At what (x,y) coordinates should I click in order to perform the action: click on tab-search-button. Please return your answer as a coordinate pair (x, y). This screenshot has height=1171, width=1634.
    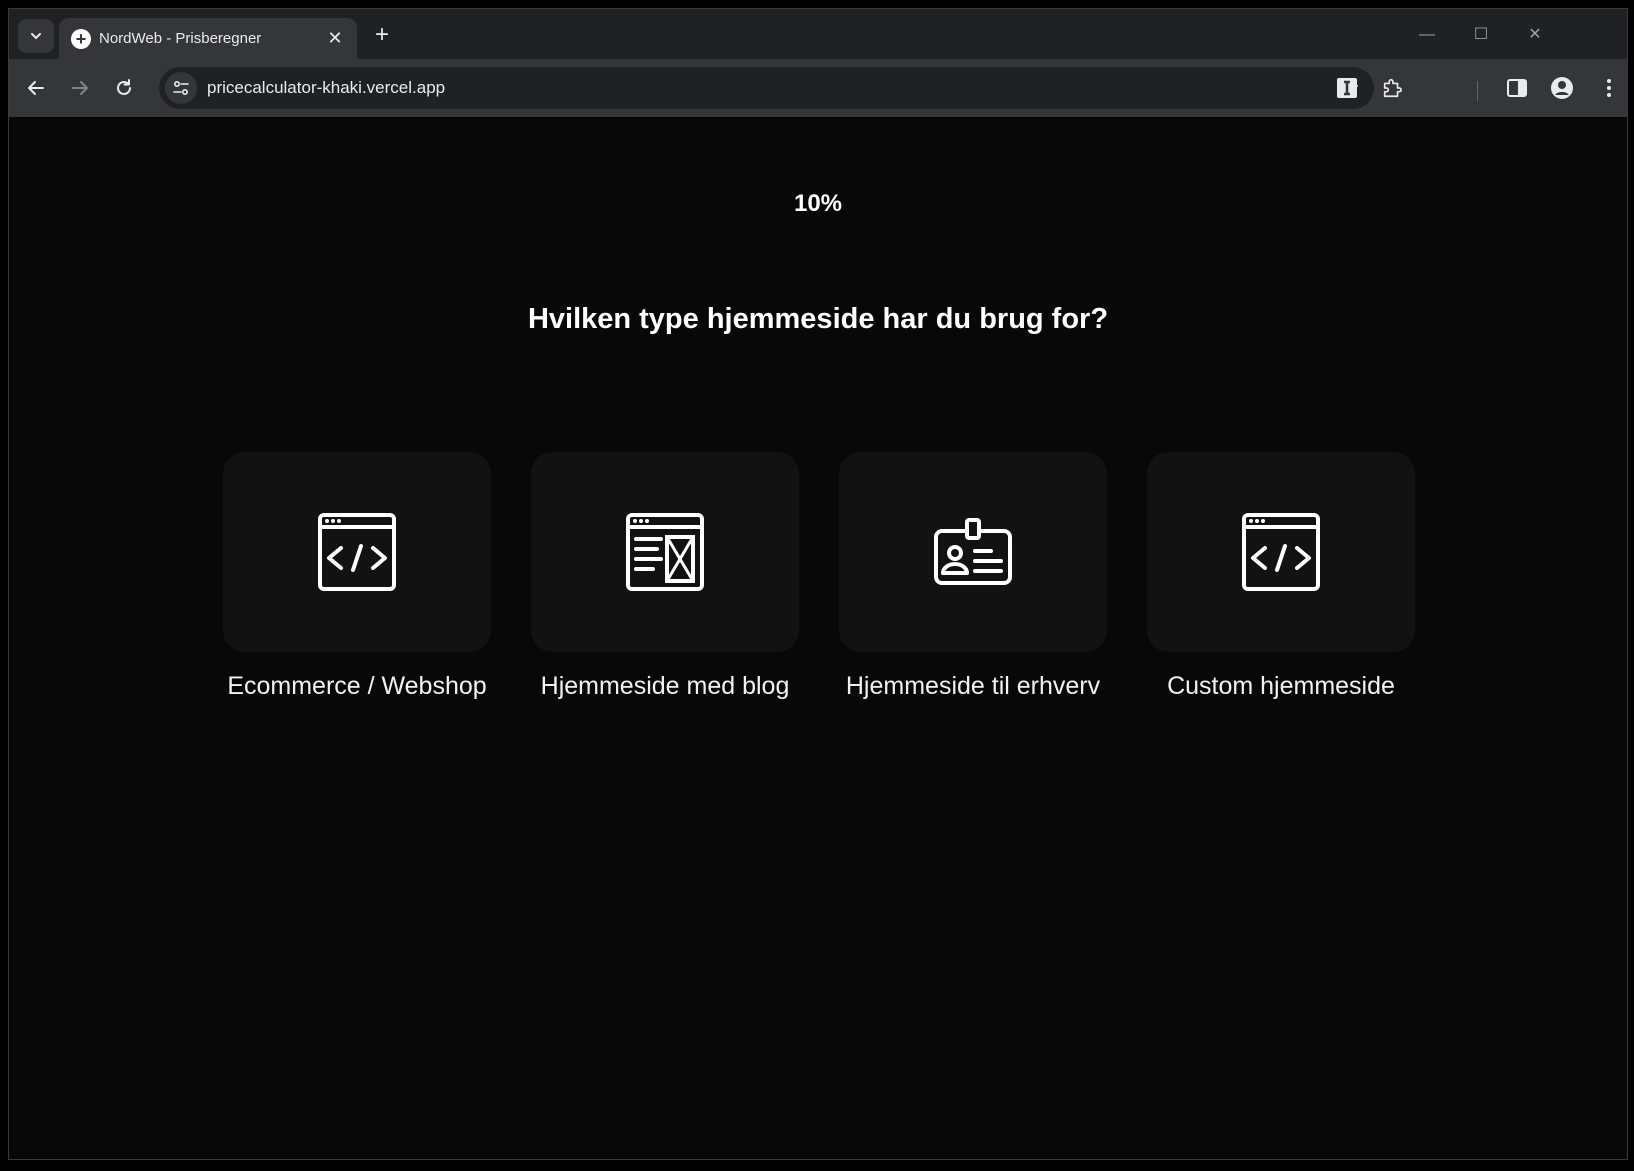
    Looking at the image, I should click on (36, 36).